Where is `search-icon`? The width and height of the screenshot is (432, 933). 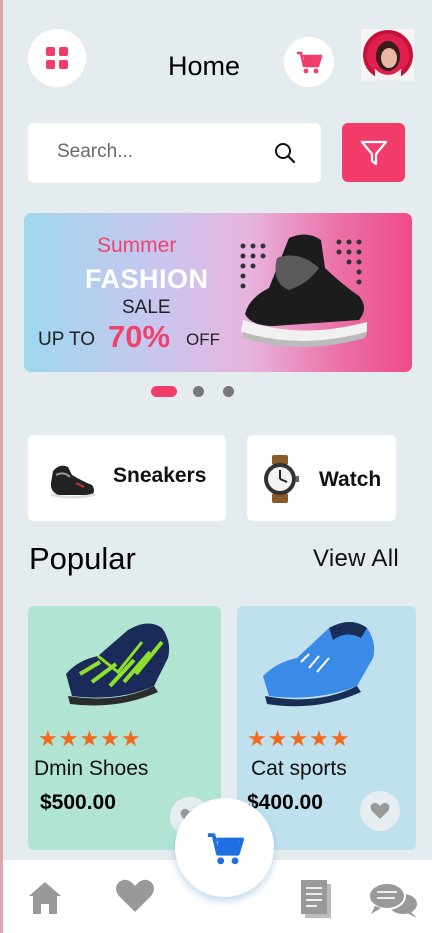
search-icon is located at coordinates (285, 153).